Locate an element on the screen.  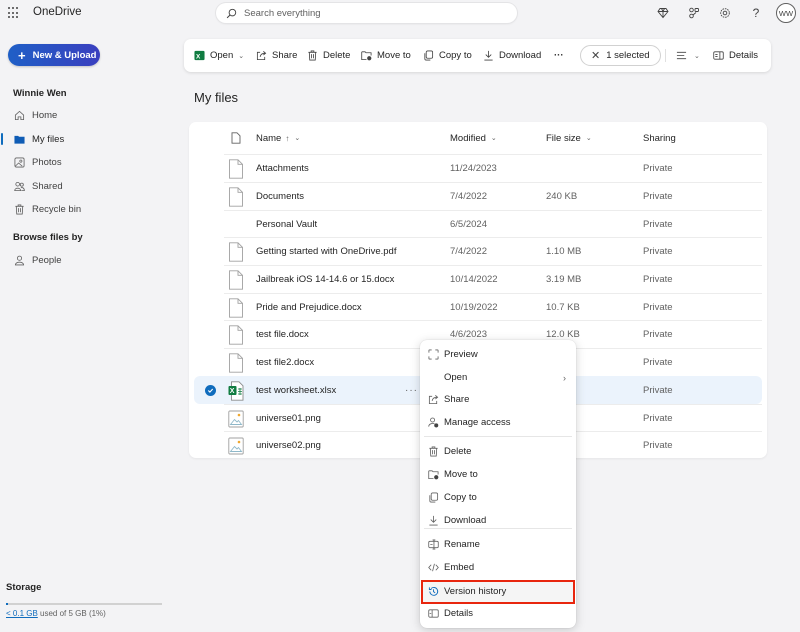
search-input is located at coordinates (364, 13).